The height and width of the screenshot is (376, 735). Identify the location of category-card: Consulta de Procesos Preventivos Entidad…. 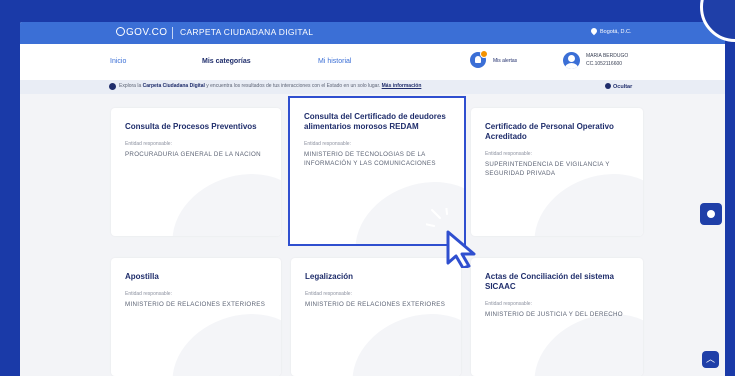
(196, 172).